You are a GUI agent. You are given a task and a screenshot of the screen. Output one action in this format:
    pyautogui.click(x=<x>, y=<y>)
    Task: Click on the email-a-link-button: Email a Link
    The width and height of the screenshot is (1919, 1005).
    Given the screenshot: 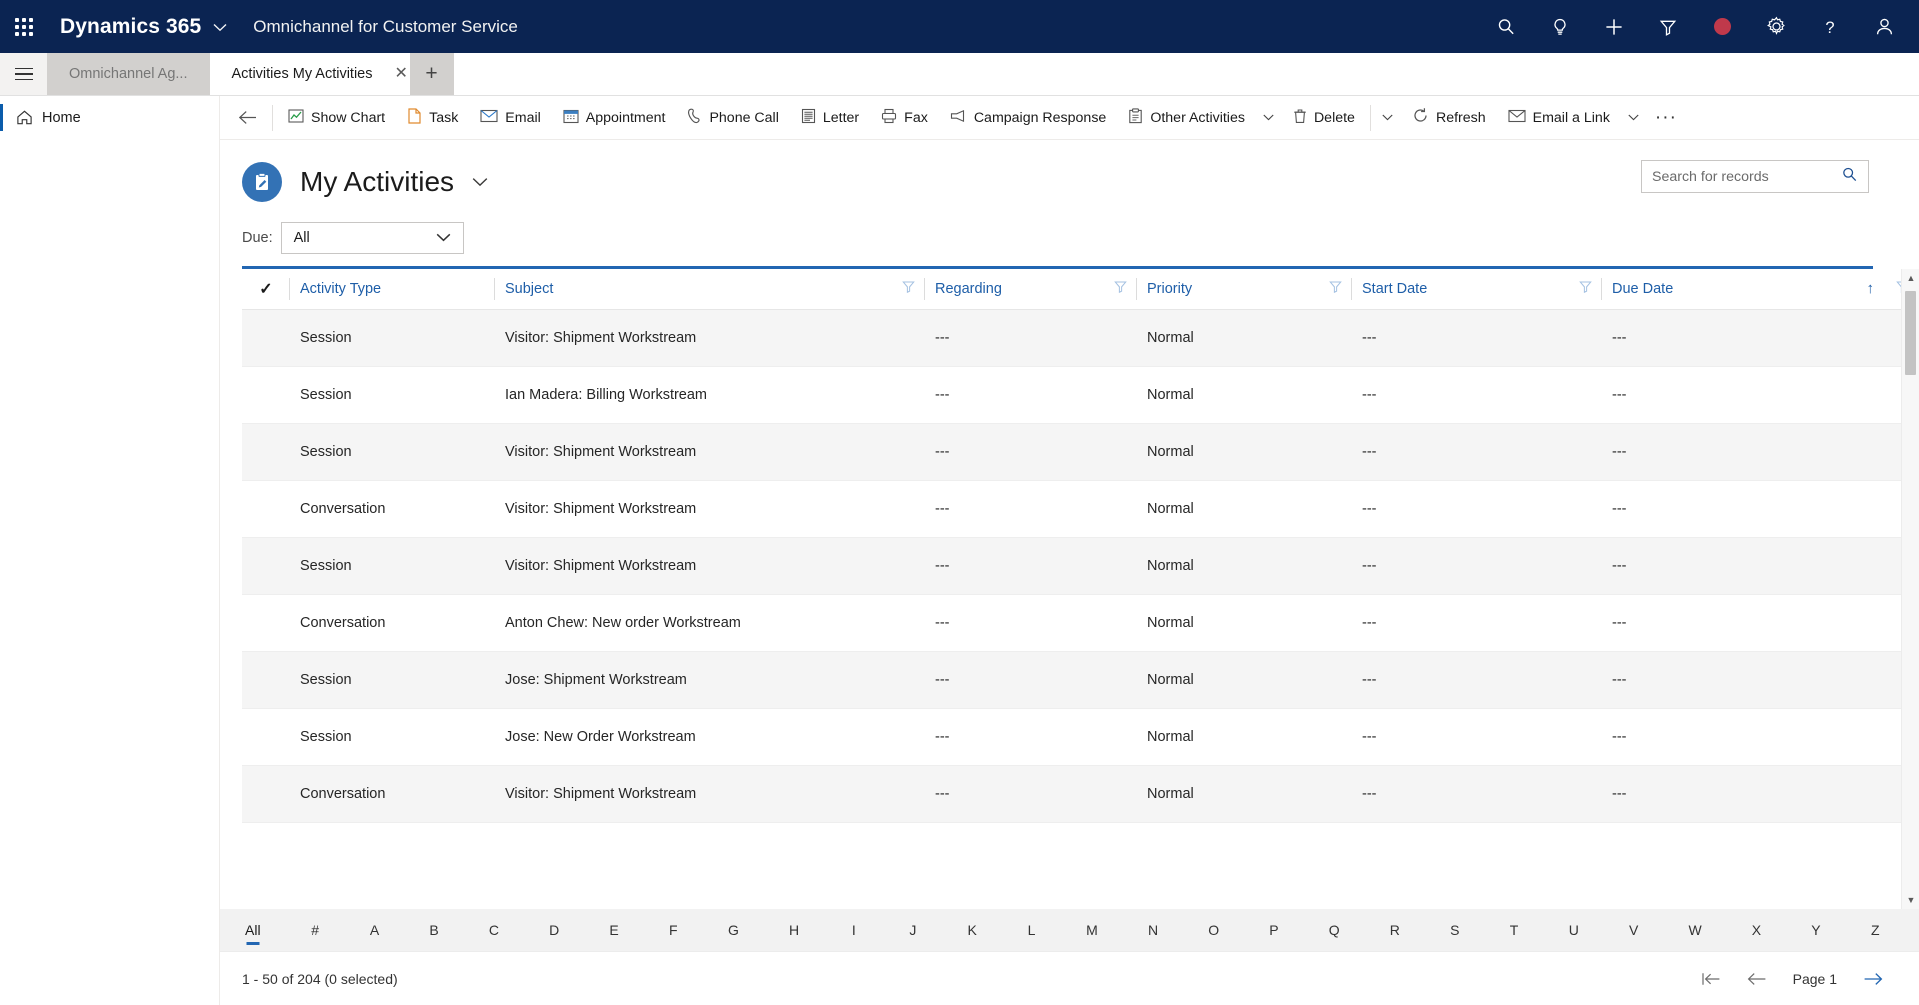 What is the action you would take?
    pyautogui.click(x=1559, y=117)
    